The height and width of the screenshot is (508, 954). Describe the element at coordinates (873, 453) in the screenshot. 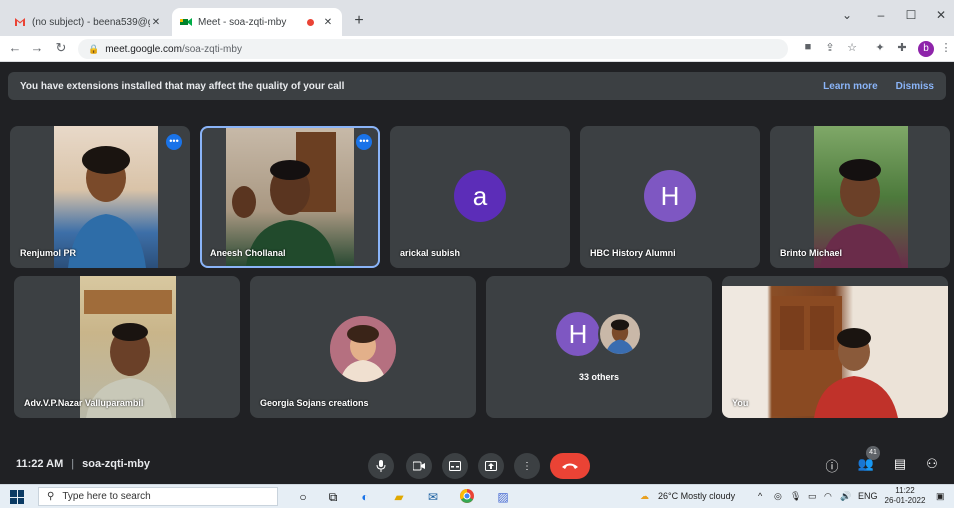

I see `participant-count-badge: 41` at that location.